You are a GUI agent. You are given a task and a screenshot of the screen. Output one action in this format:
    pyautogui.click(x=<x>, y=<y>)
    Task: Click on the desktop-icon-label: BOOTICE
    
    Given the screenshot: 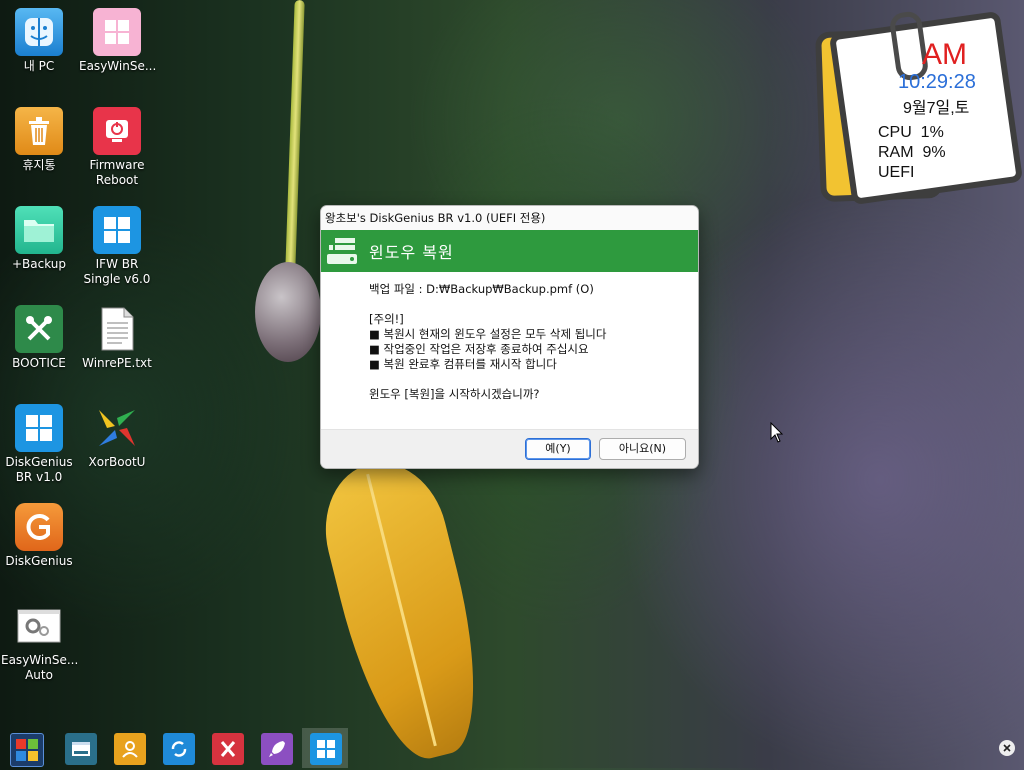 What is the action you would take?
    pyautogui.click(x=39, y=363)
    